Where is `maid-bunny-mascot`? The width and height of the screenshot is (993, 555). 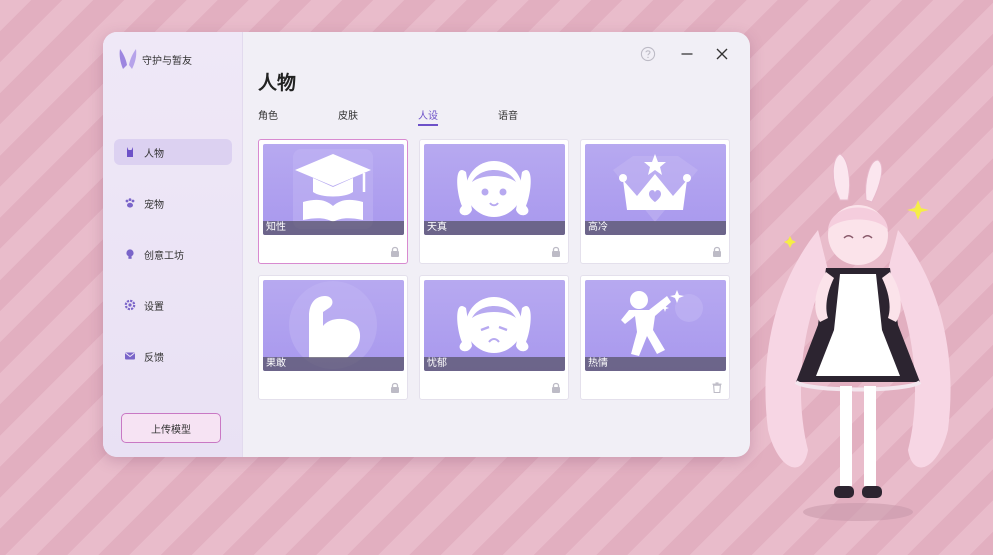 maid-bunny-mascot is located at coordinates (858, 337).